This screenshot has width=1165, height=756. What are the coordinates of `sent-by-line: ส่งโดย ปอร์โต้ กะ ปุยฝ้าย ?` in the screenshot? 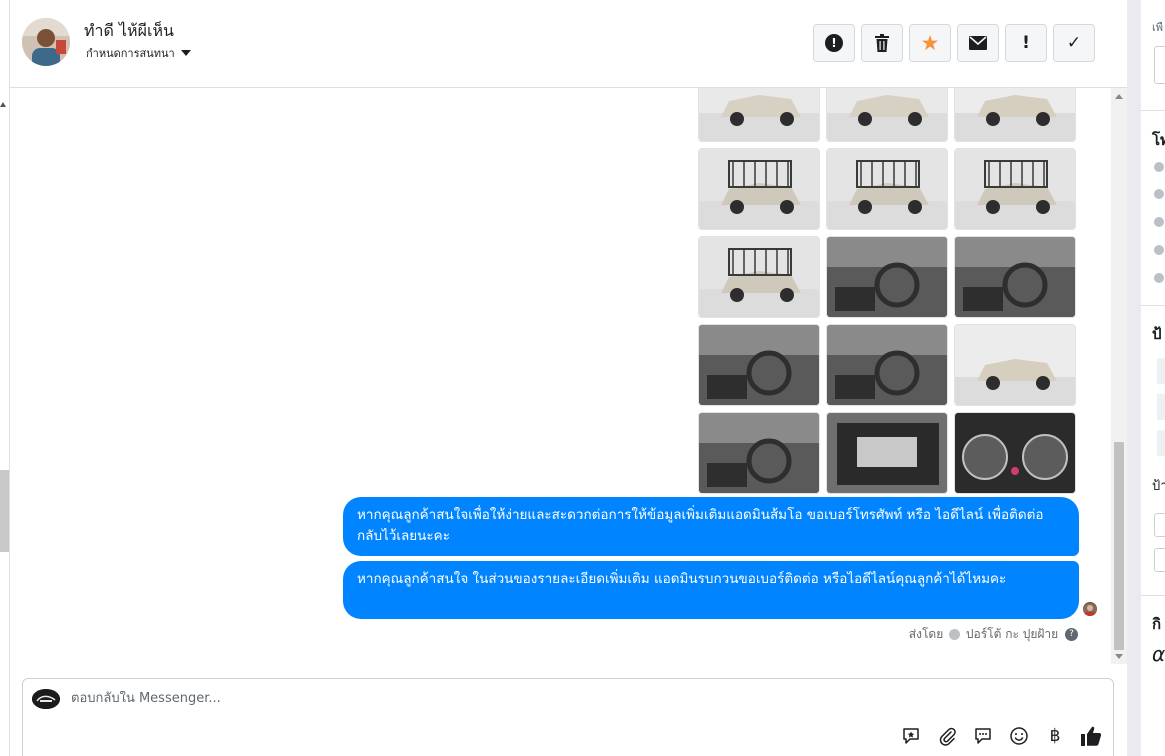 It's located at (544, 634).